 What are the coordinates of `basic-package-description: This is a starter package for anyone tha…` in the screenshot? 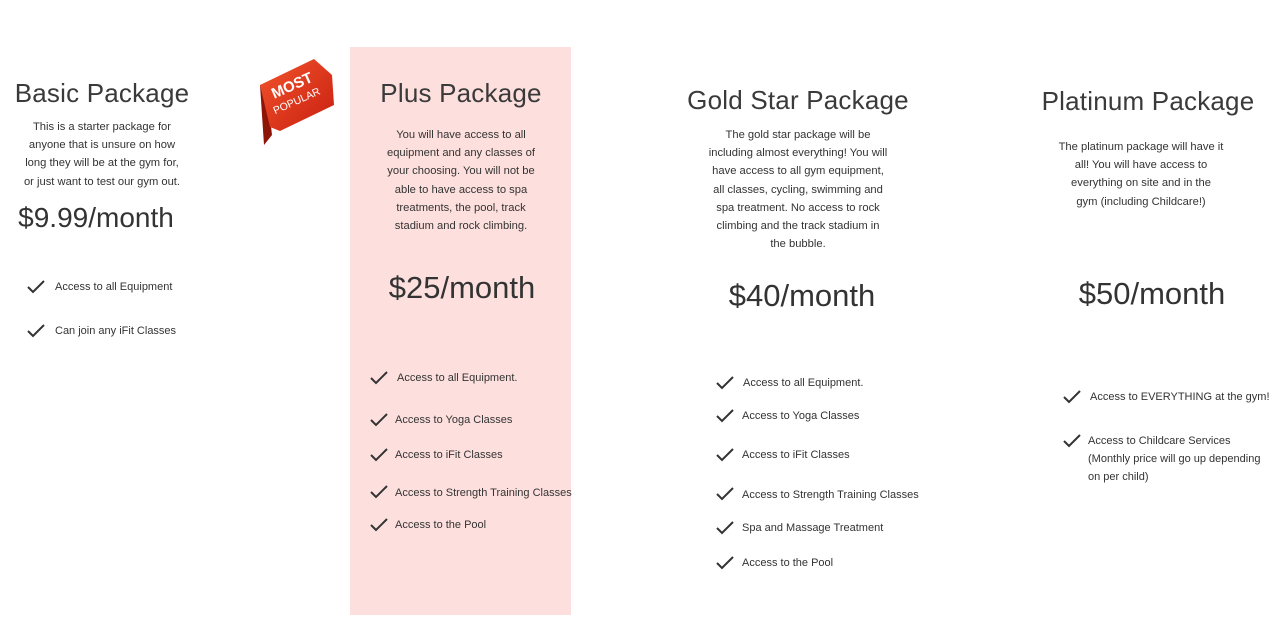 It's located at (102, 154).